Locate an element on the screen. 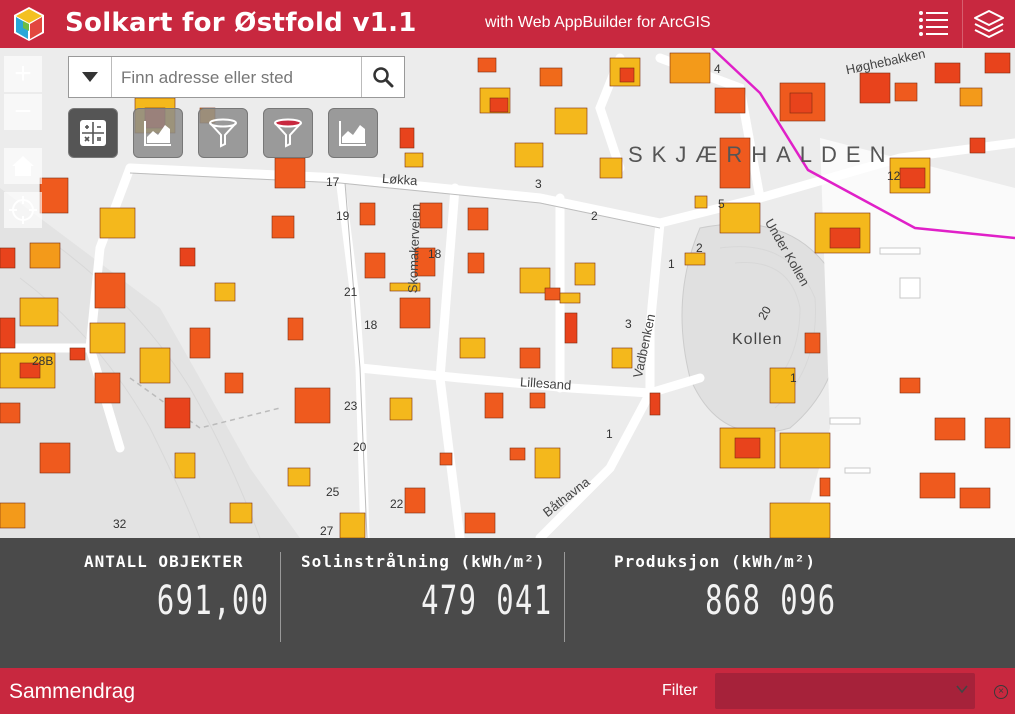 The height and width of the screenshot is (714, 1015). summary-widget-button is located at coordinates (93, 133).